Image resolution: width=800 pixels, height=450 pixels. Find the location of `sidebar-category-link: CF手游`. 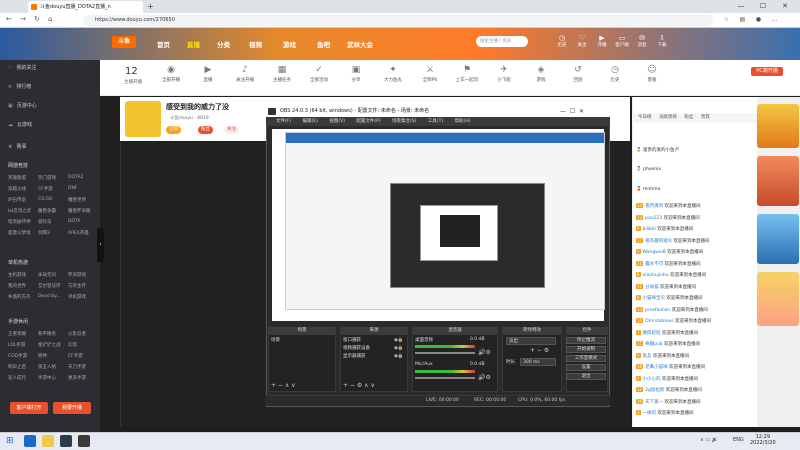

sidebar-category-link: CF手游 is located at coordinates (45, 189).